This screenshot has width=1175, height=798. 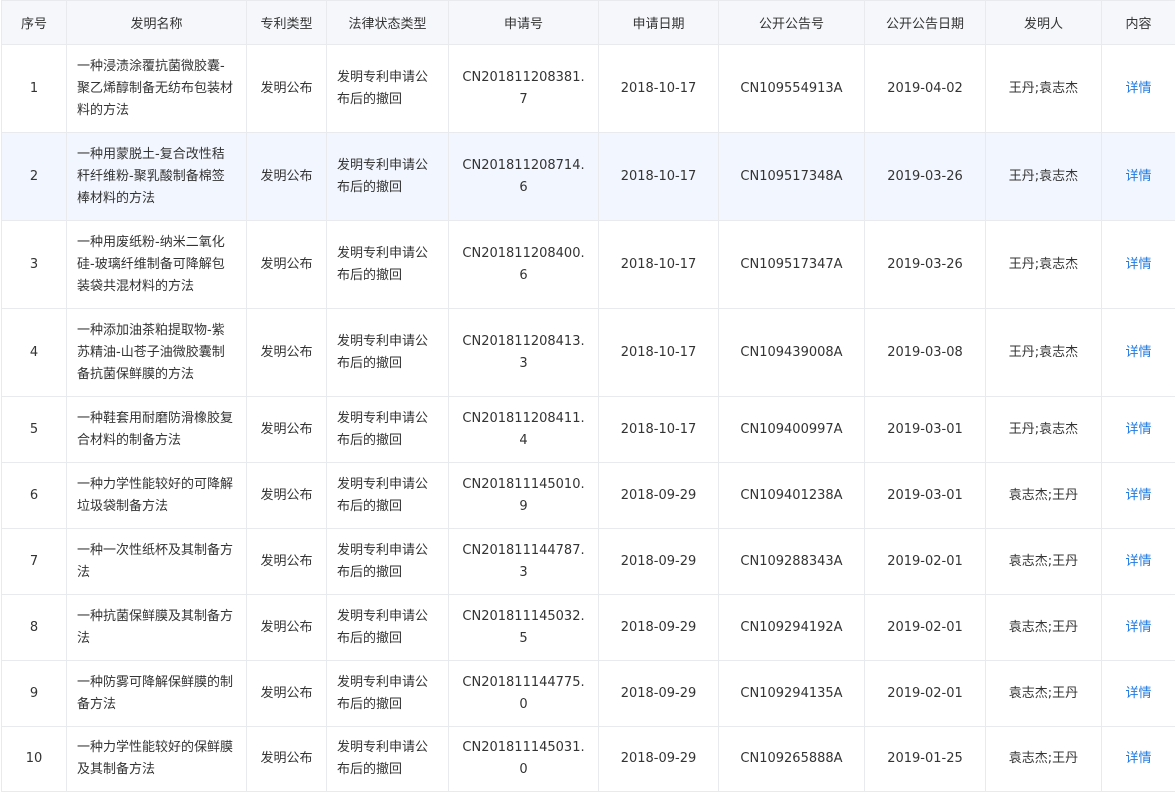 What do you see at coordinates (925, 561) in the screenshot?
I see `cell-pub-date: 2019-02-01` at bounding box center [925, 561].